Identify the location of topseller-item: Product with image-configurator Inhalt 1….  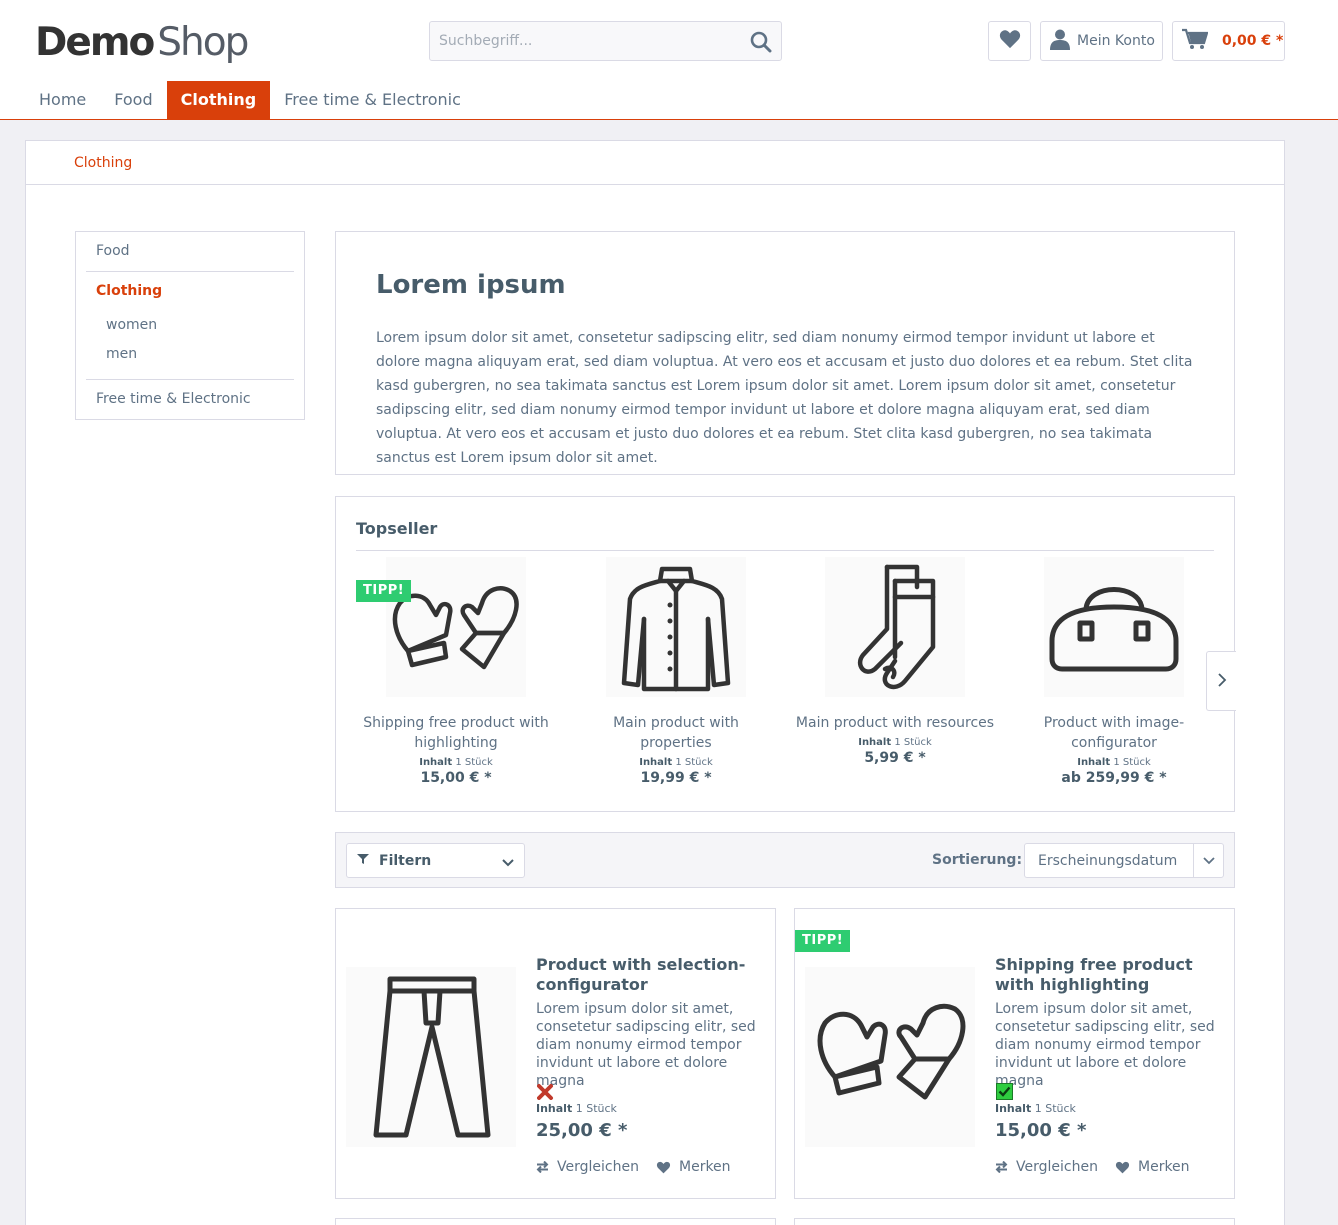
(1114, 671).